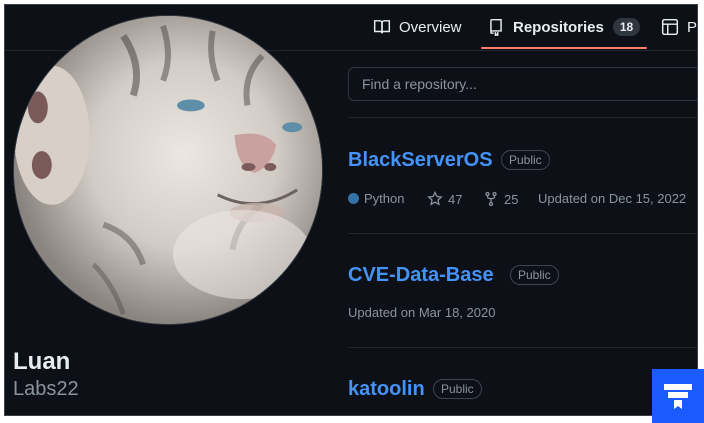 The height and width of the screenshot is (423, 704). I want to click on repo-link-katoolin: katoolin, so click(386, 389).